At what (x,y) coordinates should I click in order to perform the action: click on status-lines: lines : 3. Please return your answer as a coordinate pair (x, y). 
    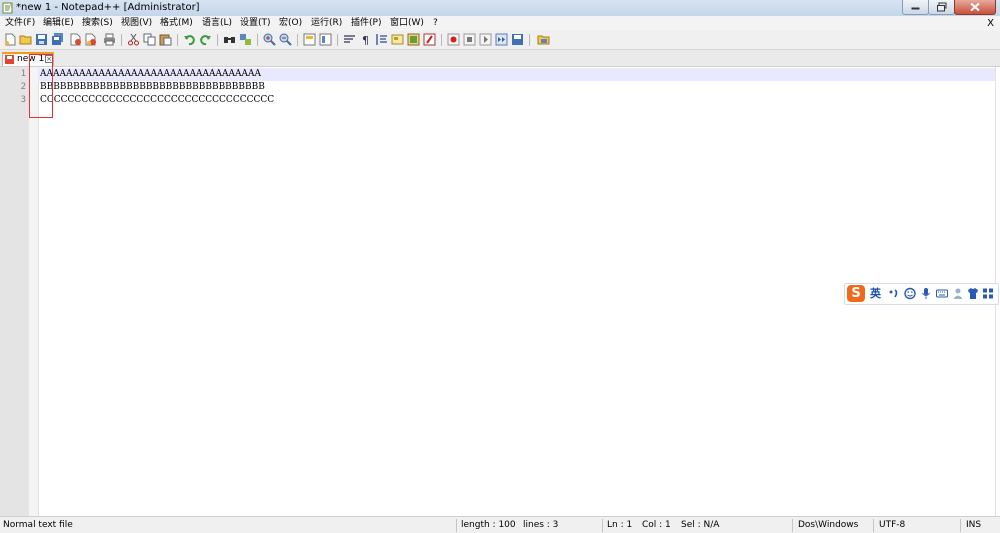
    Looking at the image, I should click on (541, 525).